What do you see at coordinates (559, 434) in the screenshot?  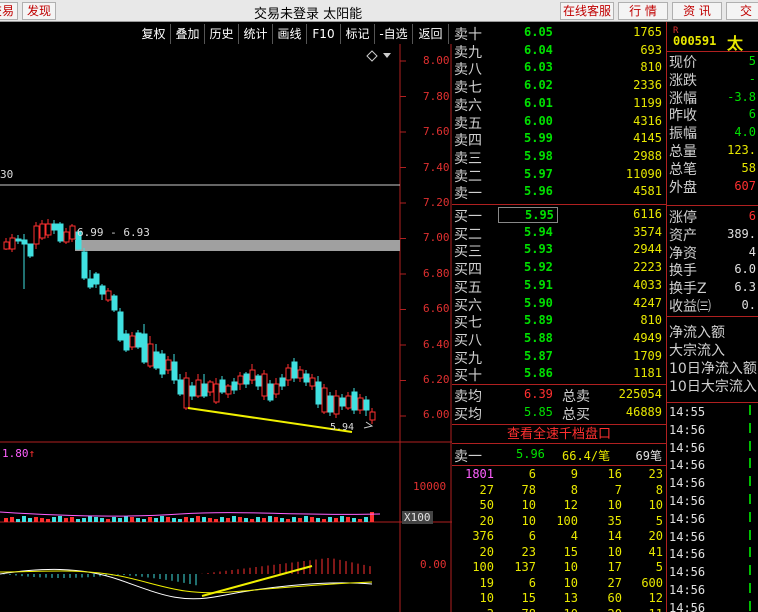 I see `view-all-depth-button: 查看全速千档盘口` at bounding box center [559, 434].